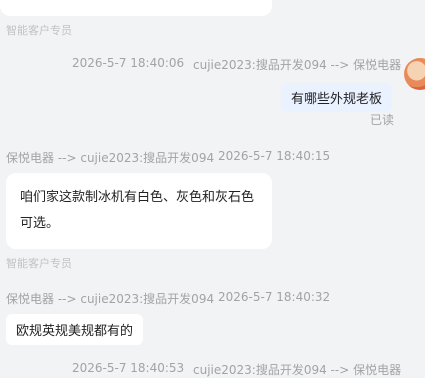  What do you see at coordinates (128, 368) in the screenshot?
I see `message-time: 2026-5-7 18:40:53` at bounding box center [128, 368].